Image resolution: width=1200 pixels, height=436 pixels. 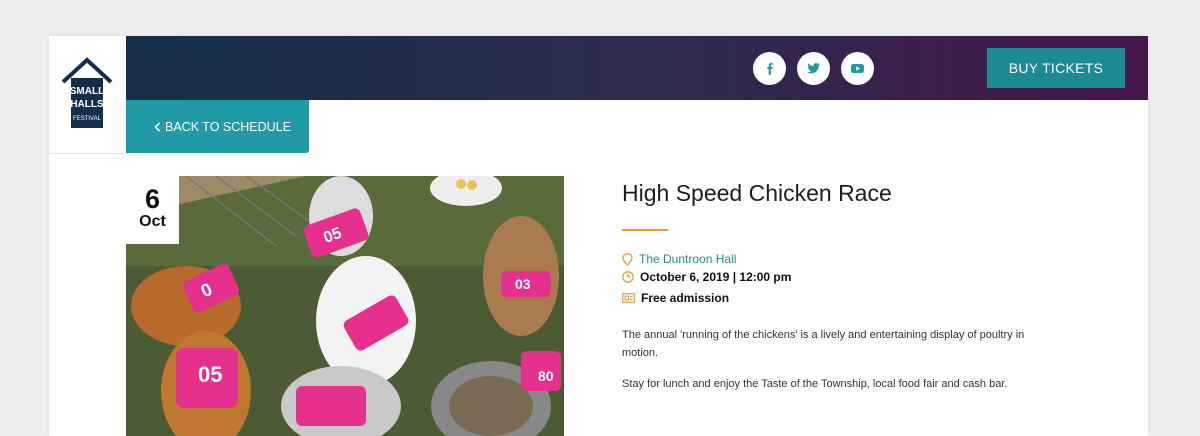 What do you see at coordinates (716, 277) in the screenshot?
I see `event-datetime: October 6, 2019 | 12:00 pm` at bounding box center [716, 277].